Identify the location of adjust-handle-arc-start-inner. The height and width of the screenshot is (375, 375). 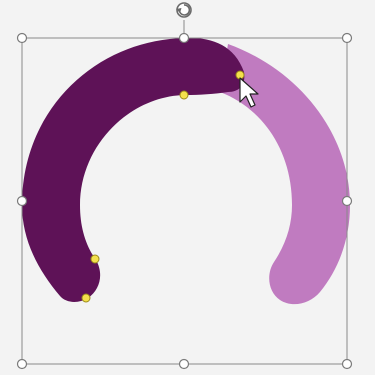
(95, 259).